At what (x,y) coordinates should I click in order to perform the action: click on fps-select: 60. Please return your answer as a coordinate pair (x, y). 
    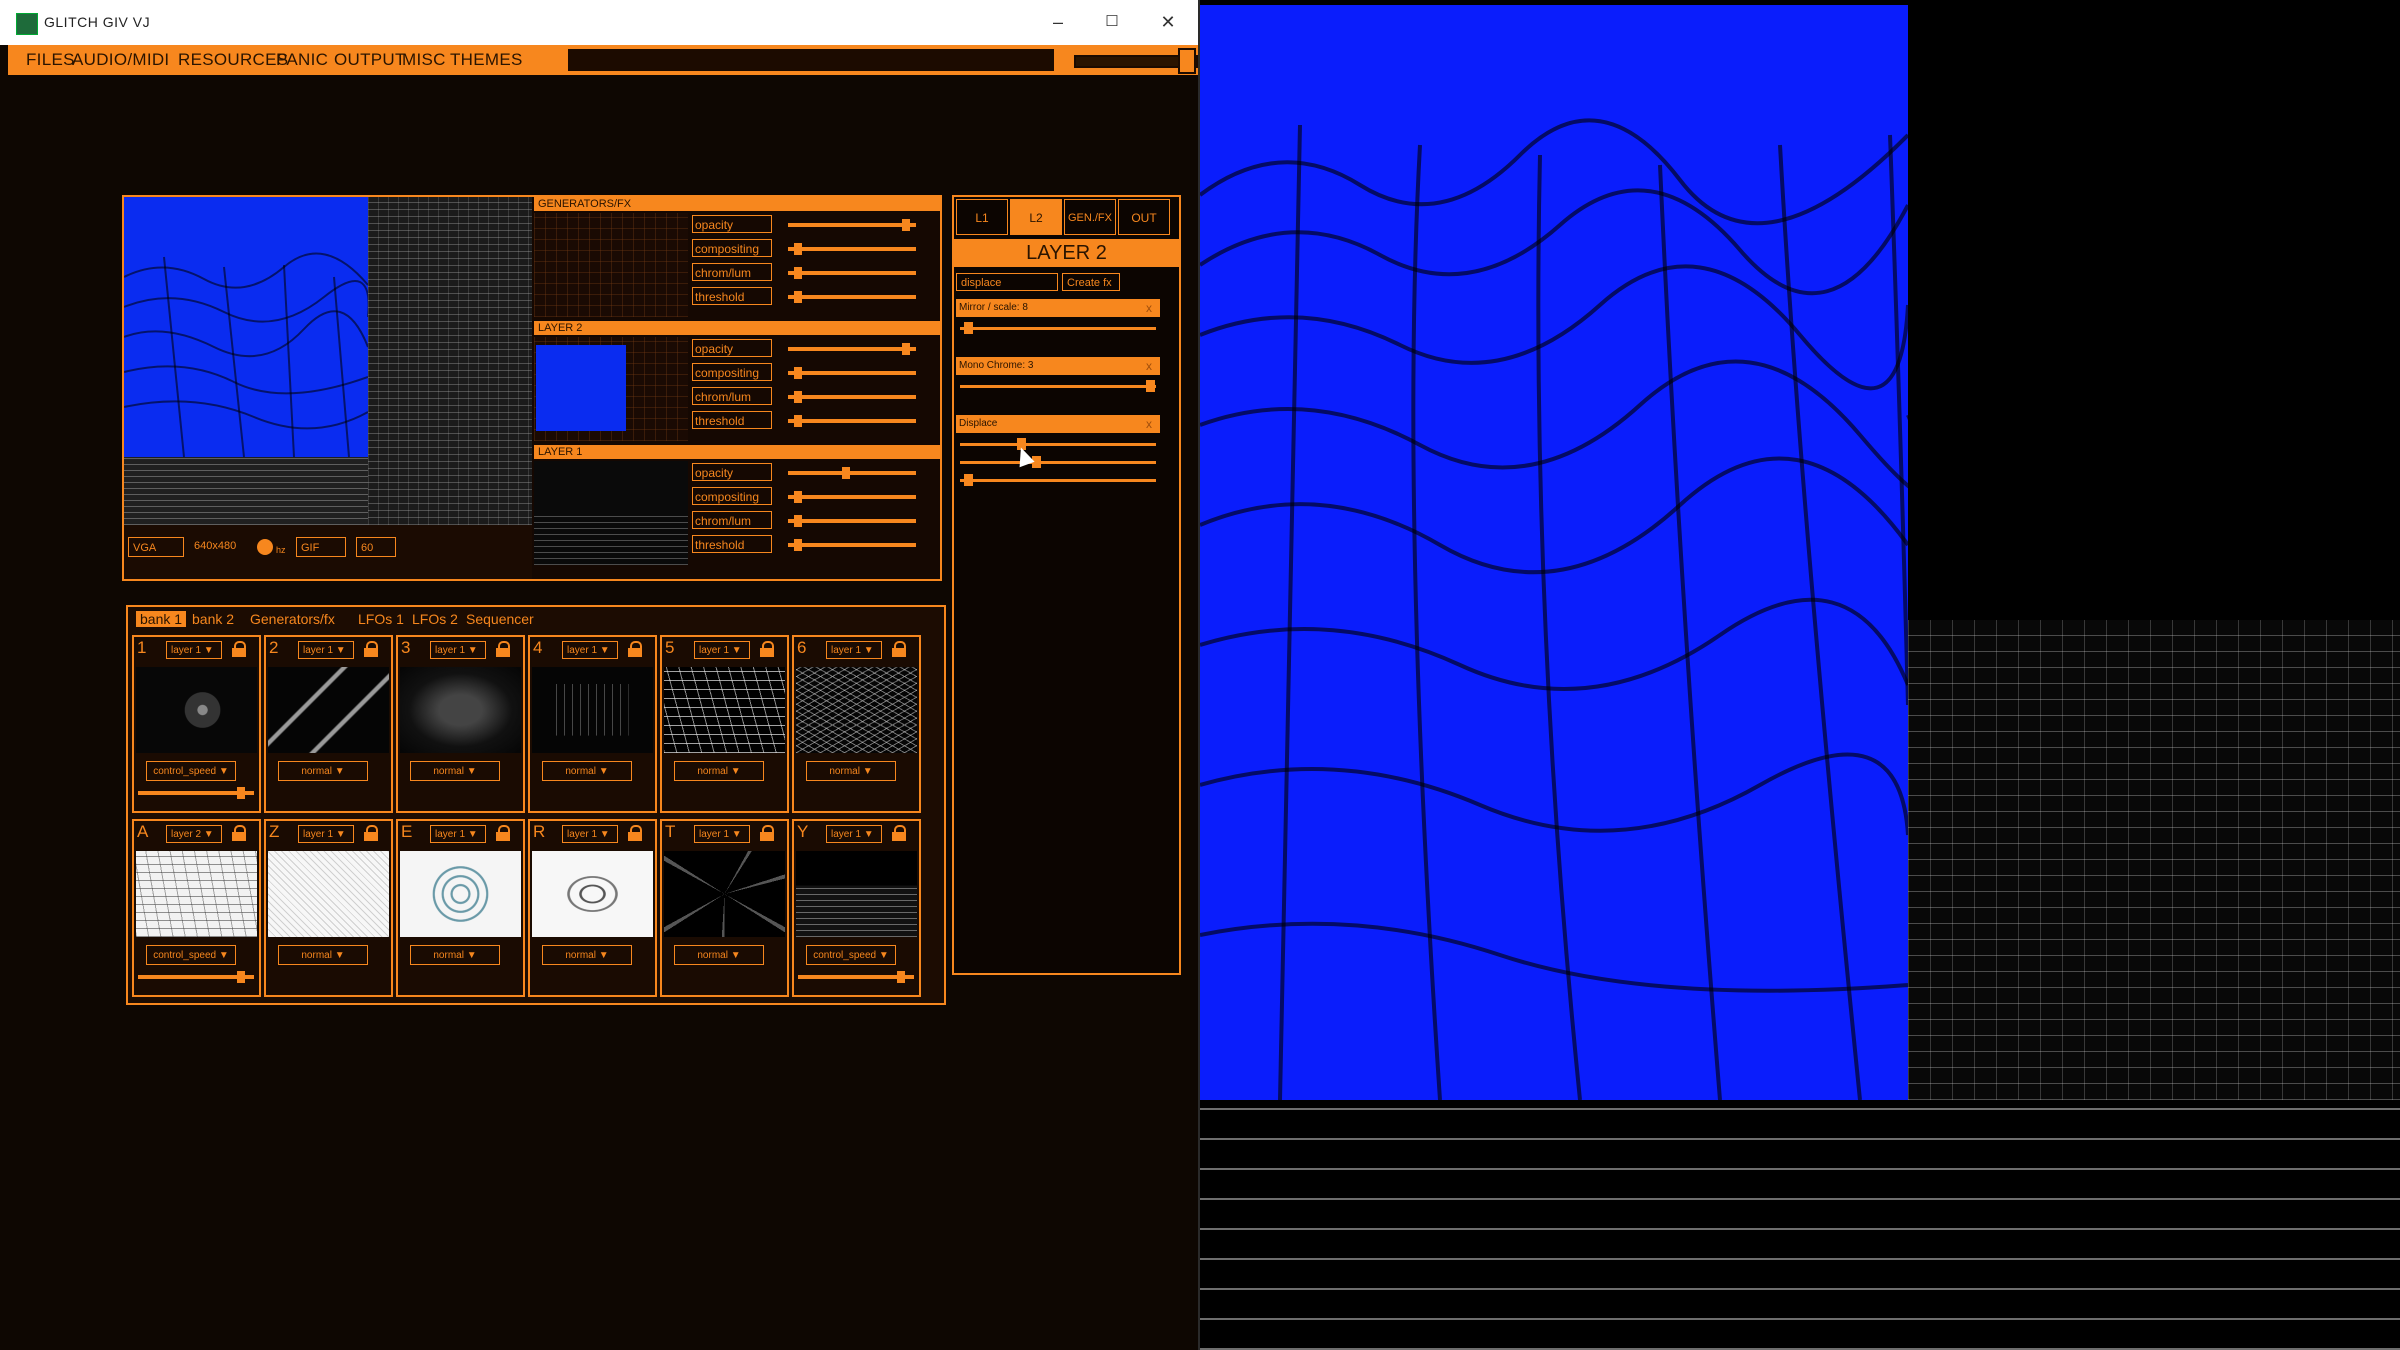
    Looking at the image, I should click on (376, 547).